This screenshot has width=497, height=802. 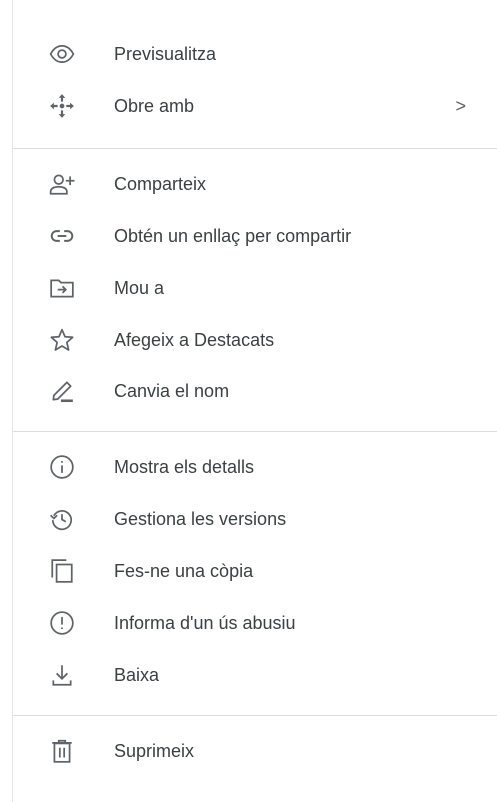 I want to click on pencil-icon, so click(x=62, y=391).